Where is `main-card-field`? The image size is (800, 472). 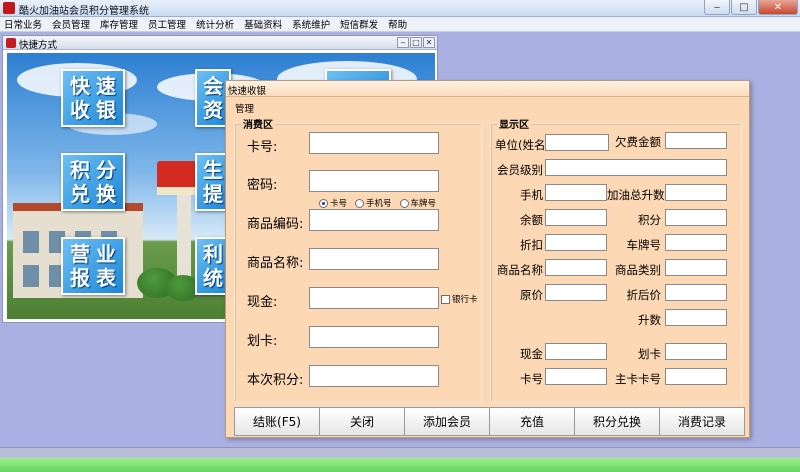
main-card-field is located at coordinates (696, 376).